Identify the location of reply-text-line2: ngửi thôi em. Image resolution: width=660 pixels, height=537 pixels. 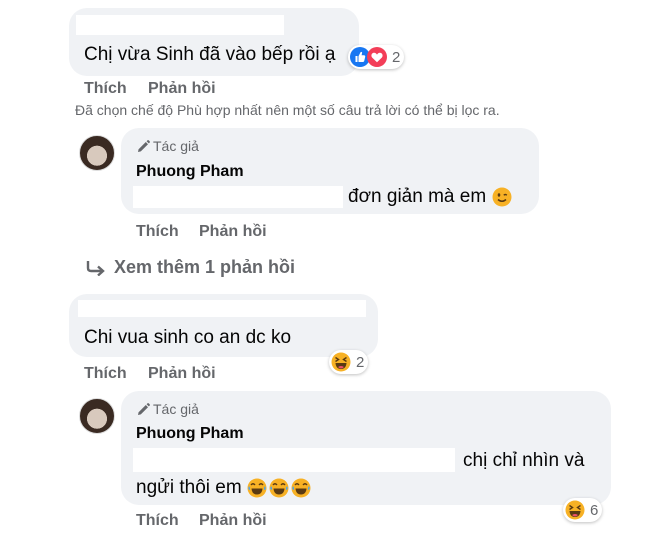
(223, 488).